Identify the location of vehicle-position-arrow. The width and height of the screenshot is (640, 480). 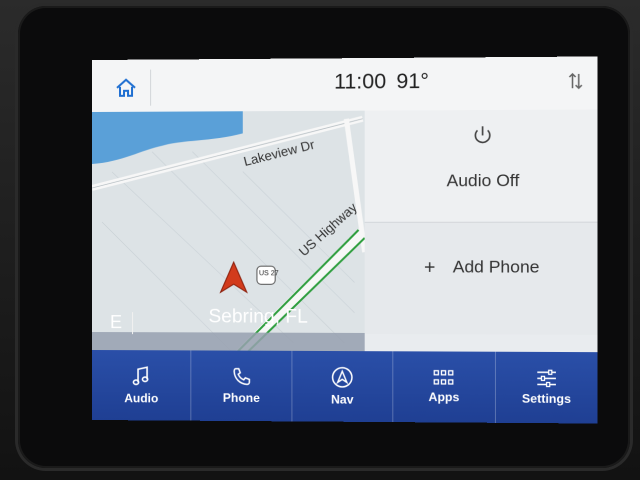
(234, 277).